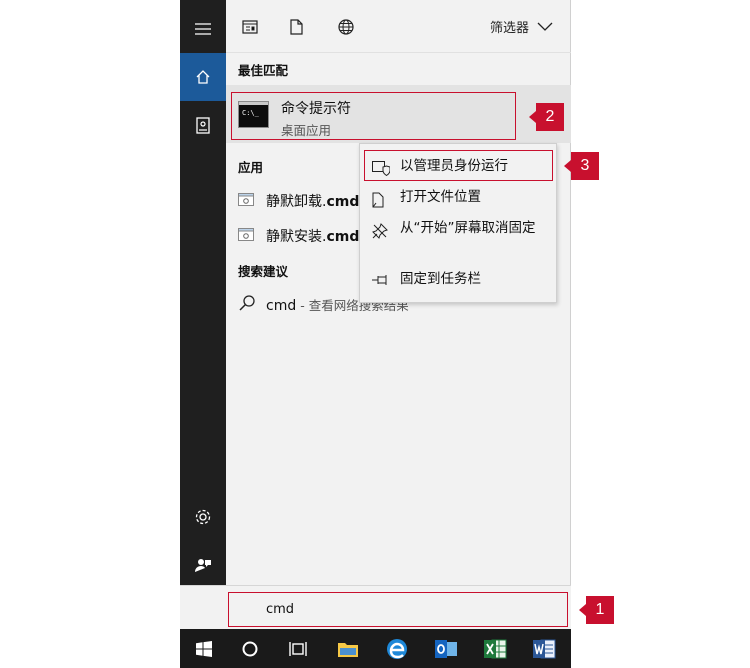  What do you see at coordinates (581, 166) in the screenshot?
I see `callout-badge-3: 3` at bounding box center [581, 166].